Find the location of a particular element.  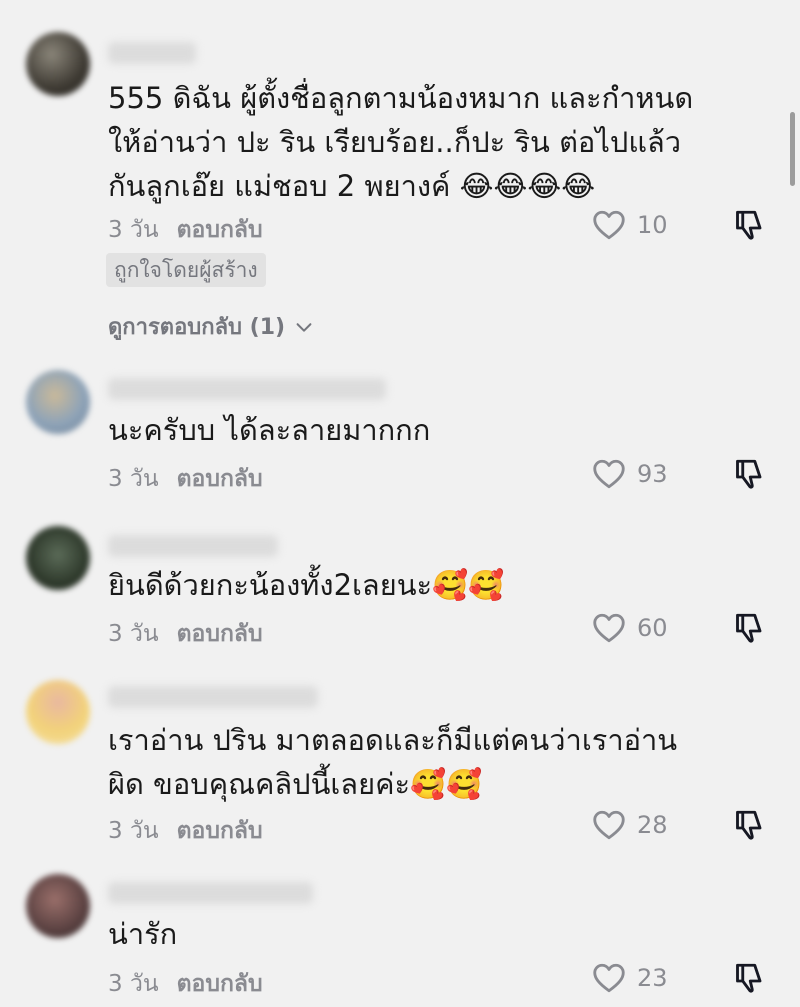

comment-text: นะครับบ ได้ละลายมากกก is located at coordinates (408, 430).